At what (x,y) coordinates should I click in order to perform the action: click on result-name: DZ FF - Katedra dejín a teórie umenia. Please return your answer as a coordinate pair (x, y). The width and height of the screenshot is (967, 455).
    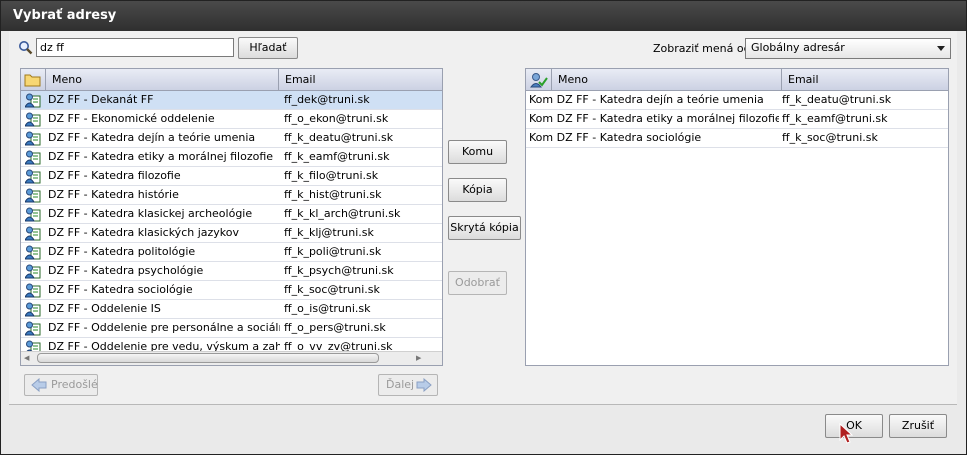
    Looking at the image, I should click on (152, 137).